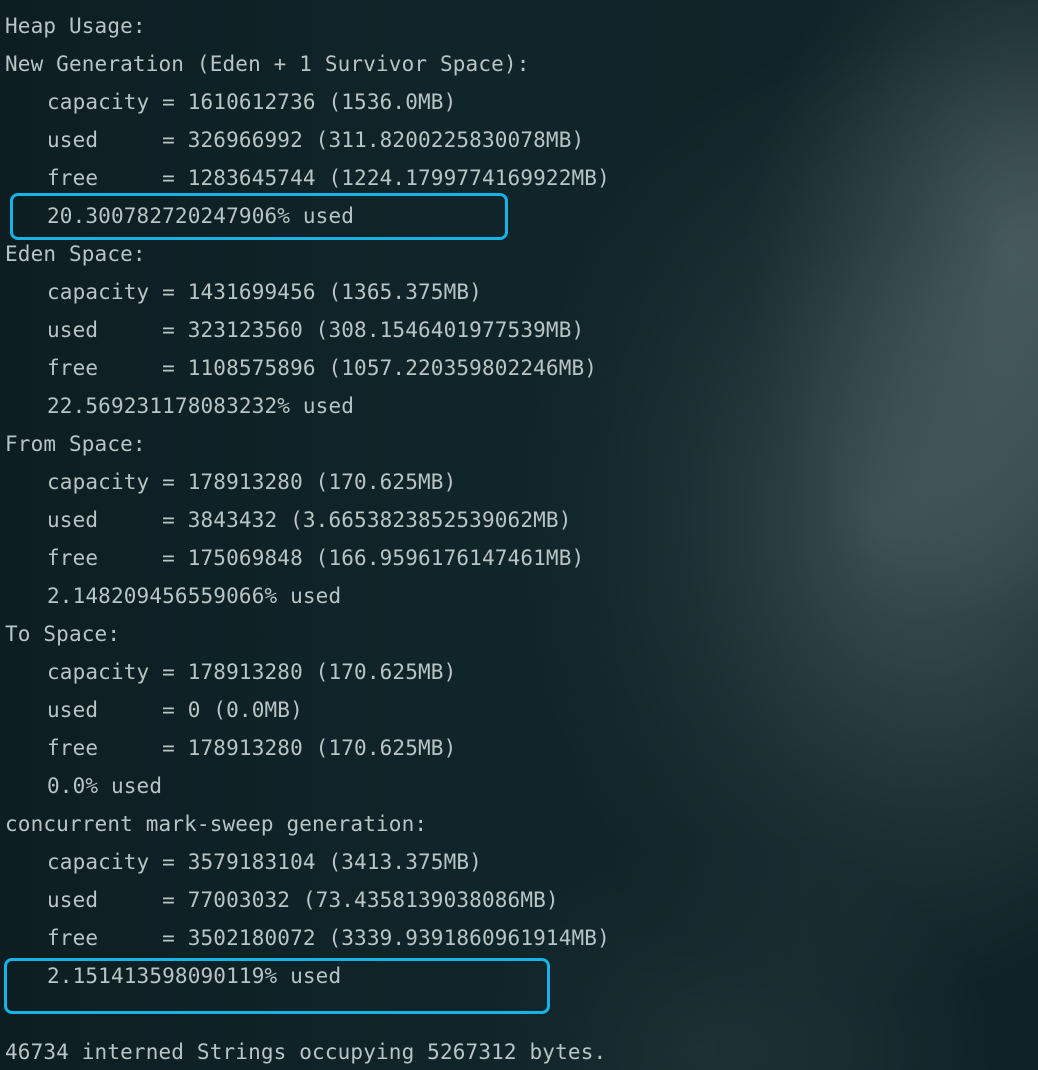 The width and height of the screenshot is (1038, 1070). Describe the element at coordinates (316, 330) in the screenshot. I see `eden-space-used: used = 323123560 (308.1546401977539MB)` at that location.